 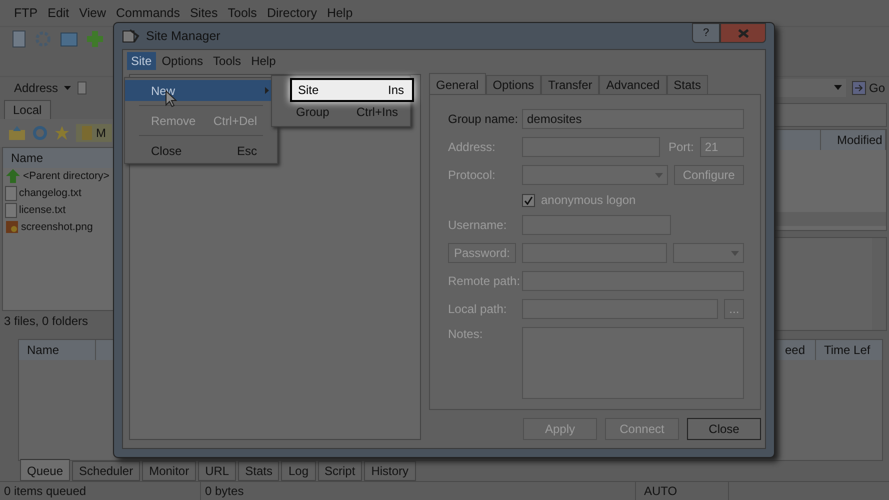 What do you see at coordinates (482, 119) in the screenshot?
I see `field-label: Group name:` at bounding box center [482, 119].